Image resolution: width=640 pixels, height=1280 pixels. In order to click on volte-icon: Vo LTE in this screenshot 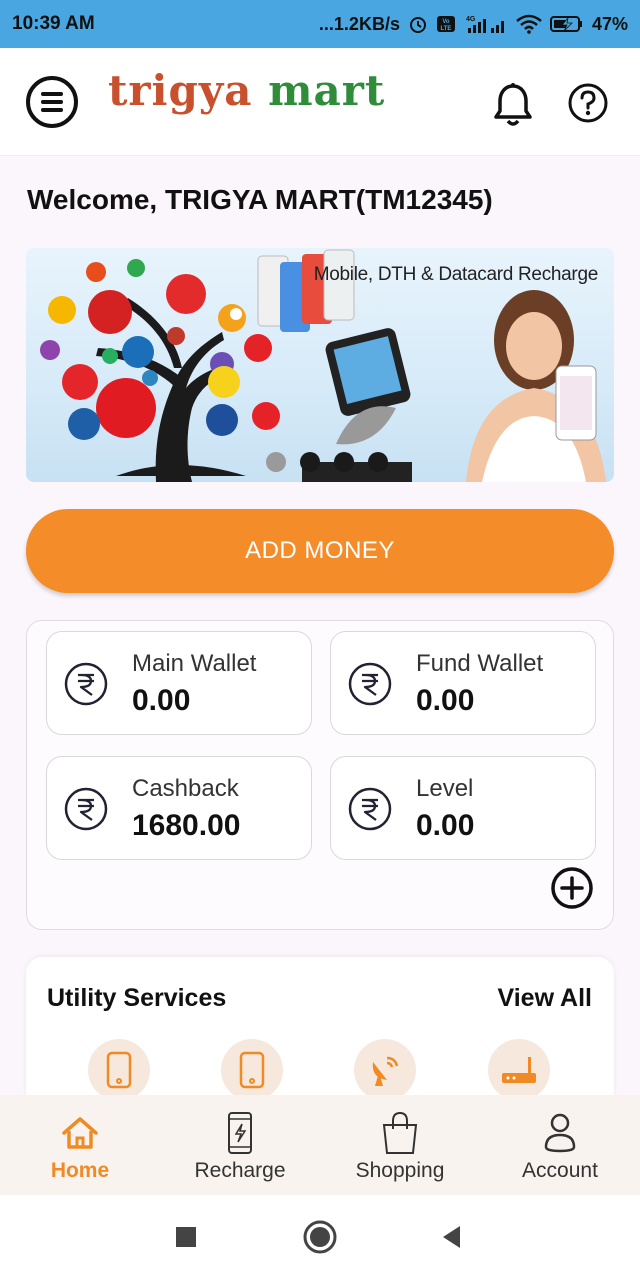, I will do `click(446, 24)`.